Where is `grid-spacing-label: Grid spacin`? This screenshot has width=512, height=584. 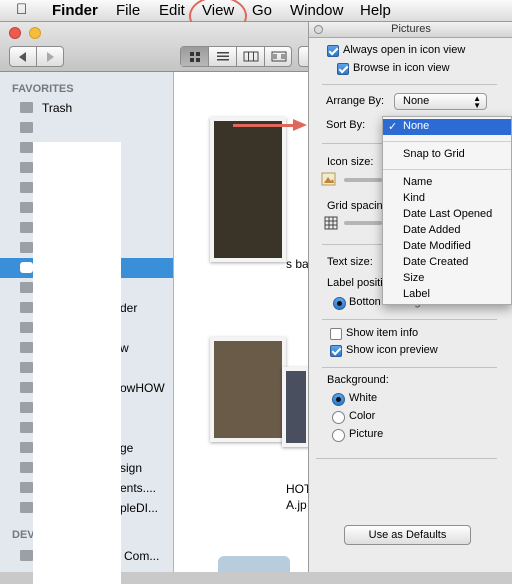
grid-spacing-label: Grid spacin is located at coordinates (355, 206).